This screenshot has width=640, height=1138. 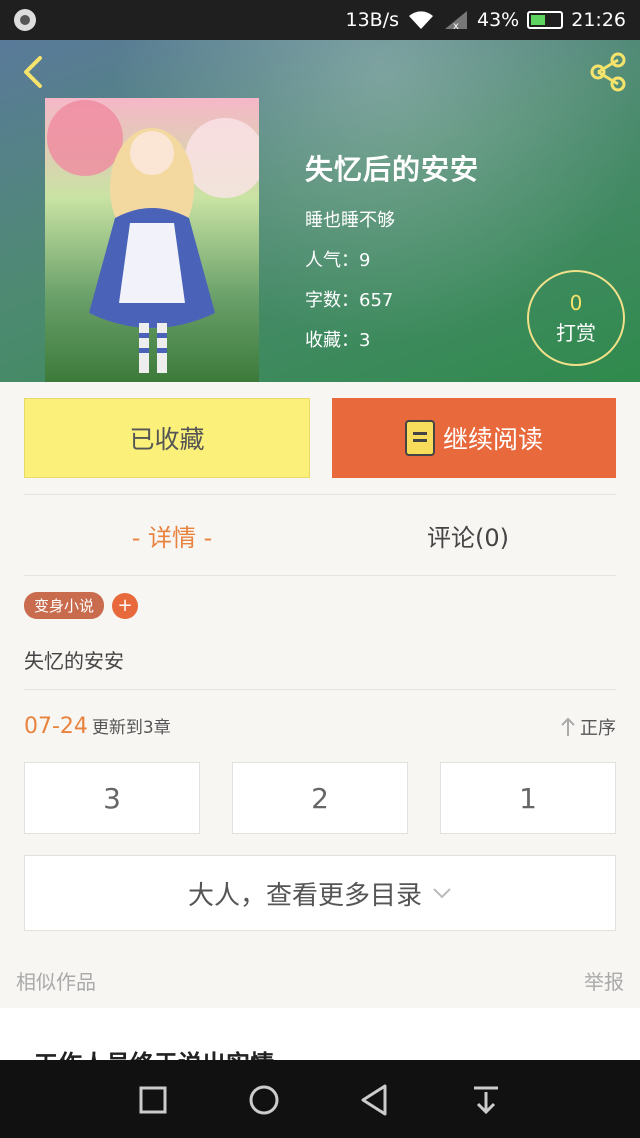 What do you see at coordinates (131, 728) in the screenshot?
I see `update-text: 更新到3章` at bounding box center [131, 728].